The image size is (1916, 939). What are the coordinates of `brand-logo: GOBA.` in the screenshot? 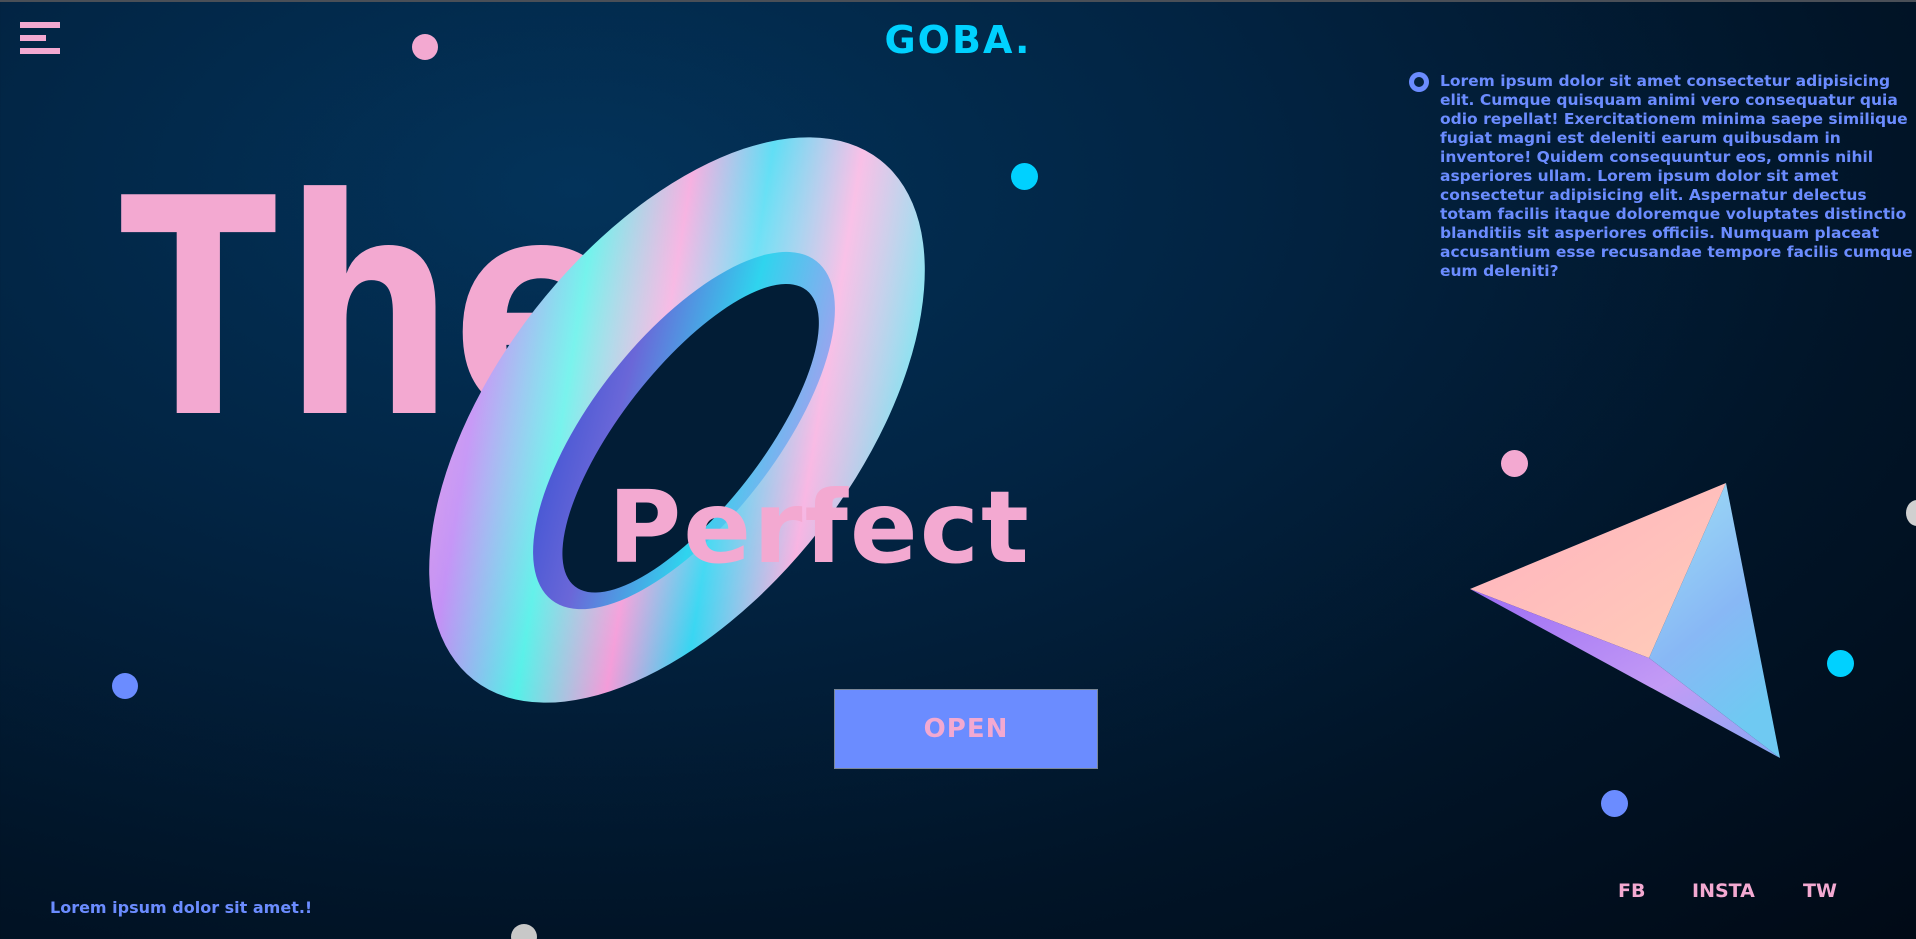 It's located at (958, 40).